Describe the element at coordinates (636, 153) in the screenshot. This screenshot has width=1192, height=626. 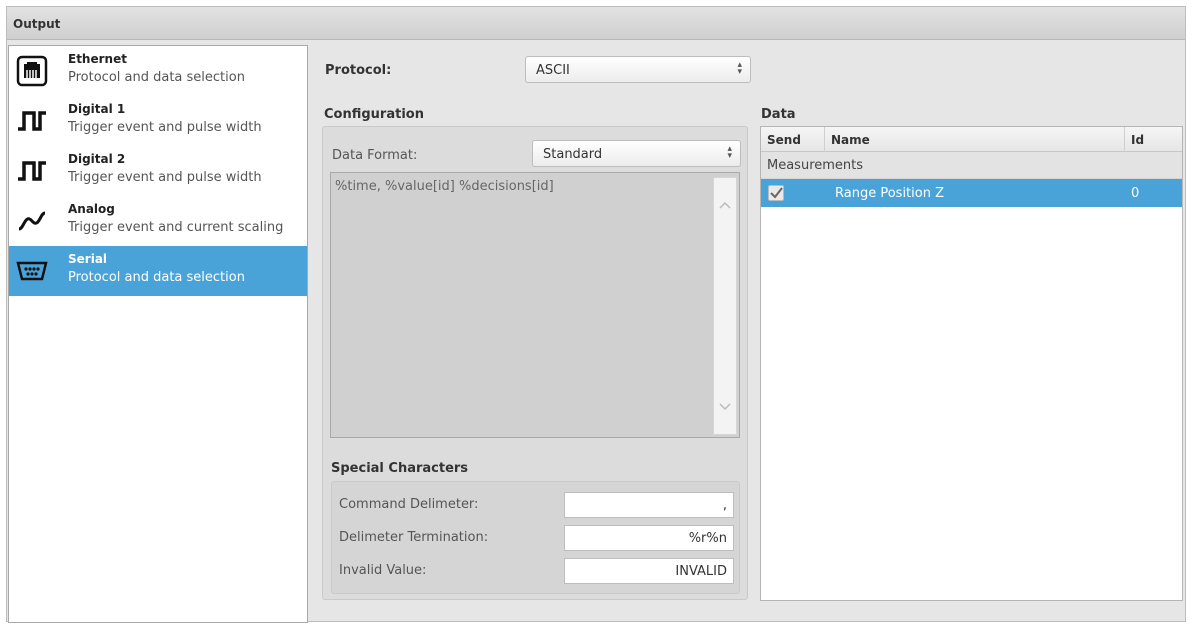
I see `data-format-select: Standard ▴ ▾` at that location.